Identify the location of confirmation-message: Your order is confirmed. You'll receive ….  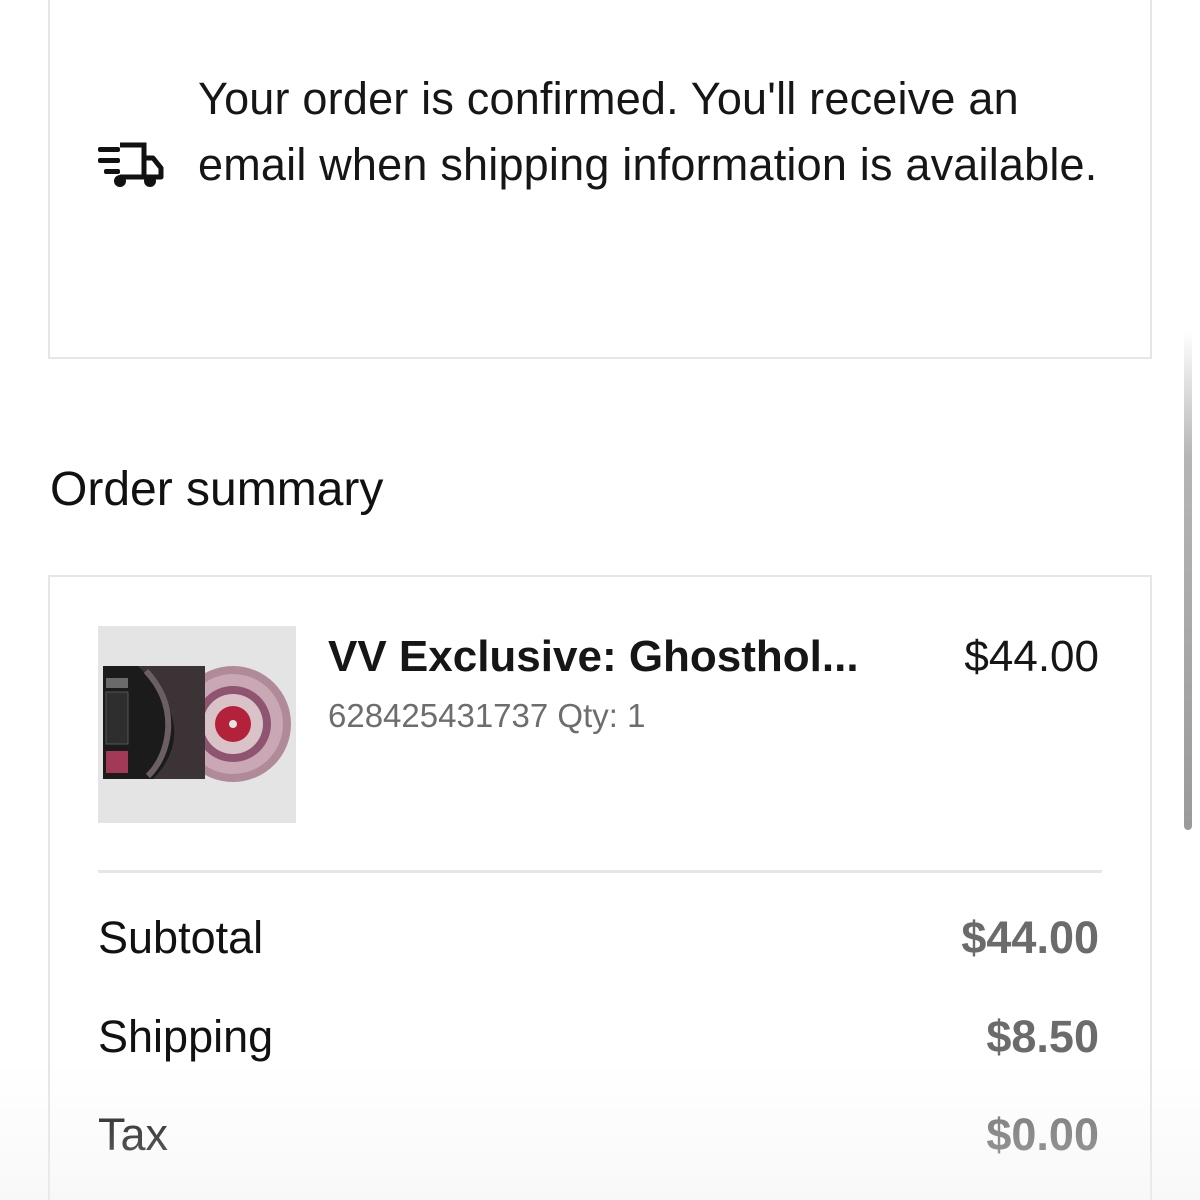
(648, 131).